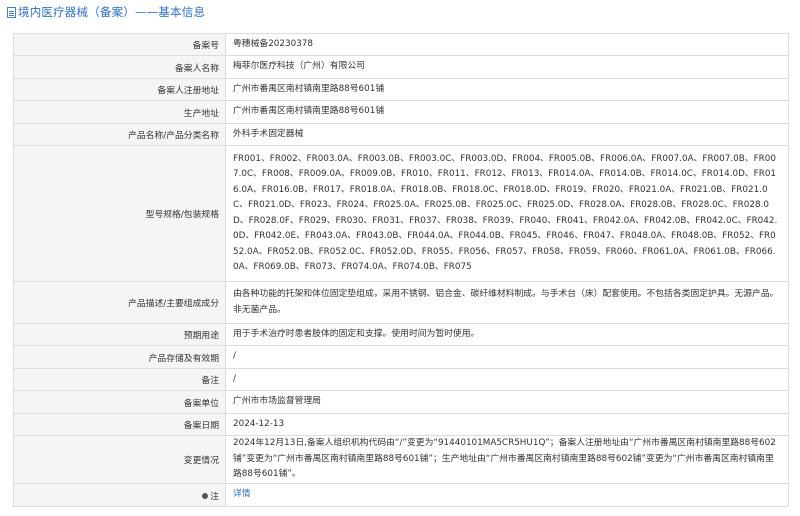  What do you see at coordinates (119, 112) in the screenshot?
I see `row-label: 生产地址` at bounding box center [119, 112].